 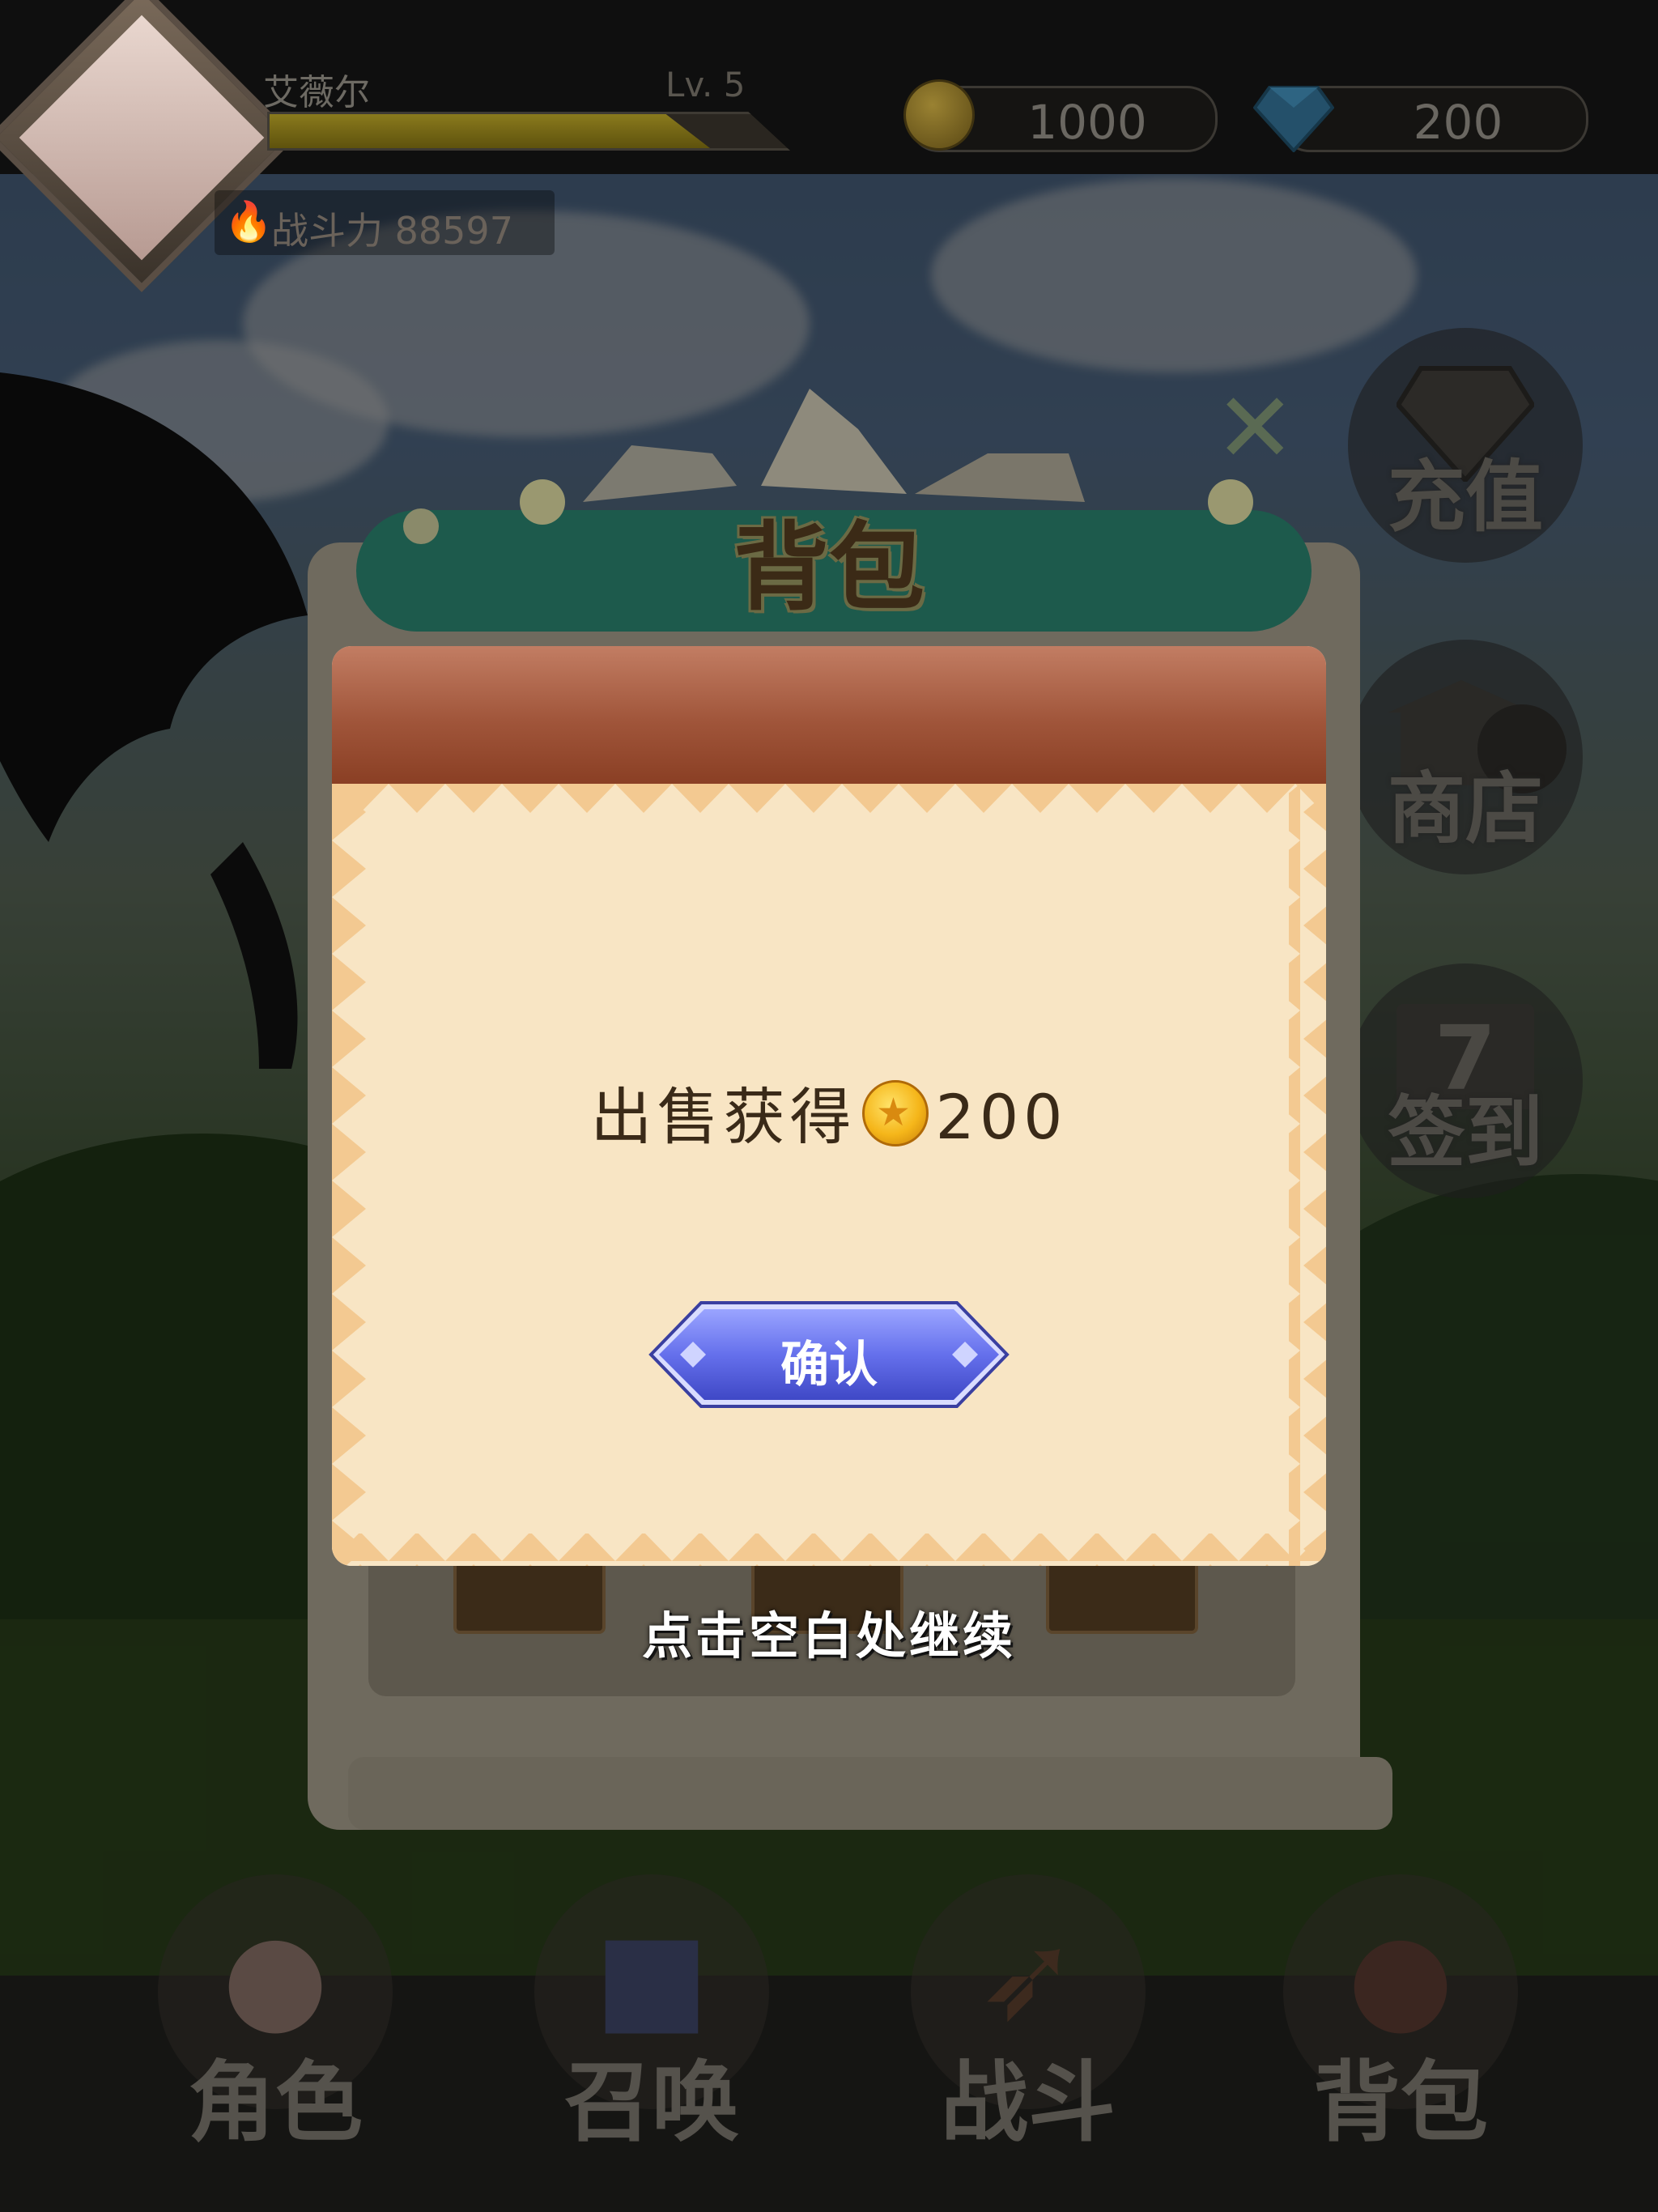 I want to click on player-level: Lv. 5, so click(x=705, y=85).